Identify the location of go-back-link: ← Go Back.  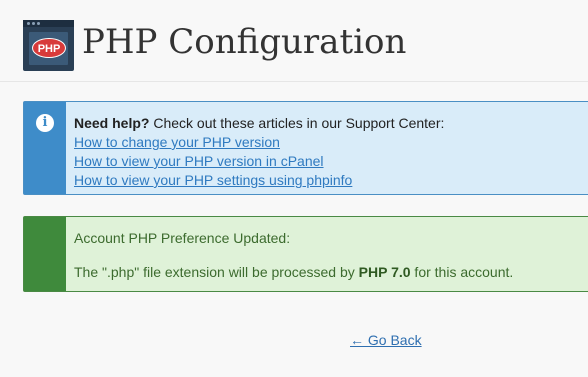
(386, 340).